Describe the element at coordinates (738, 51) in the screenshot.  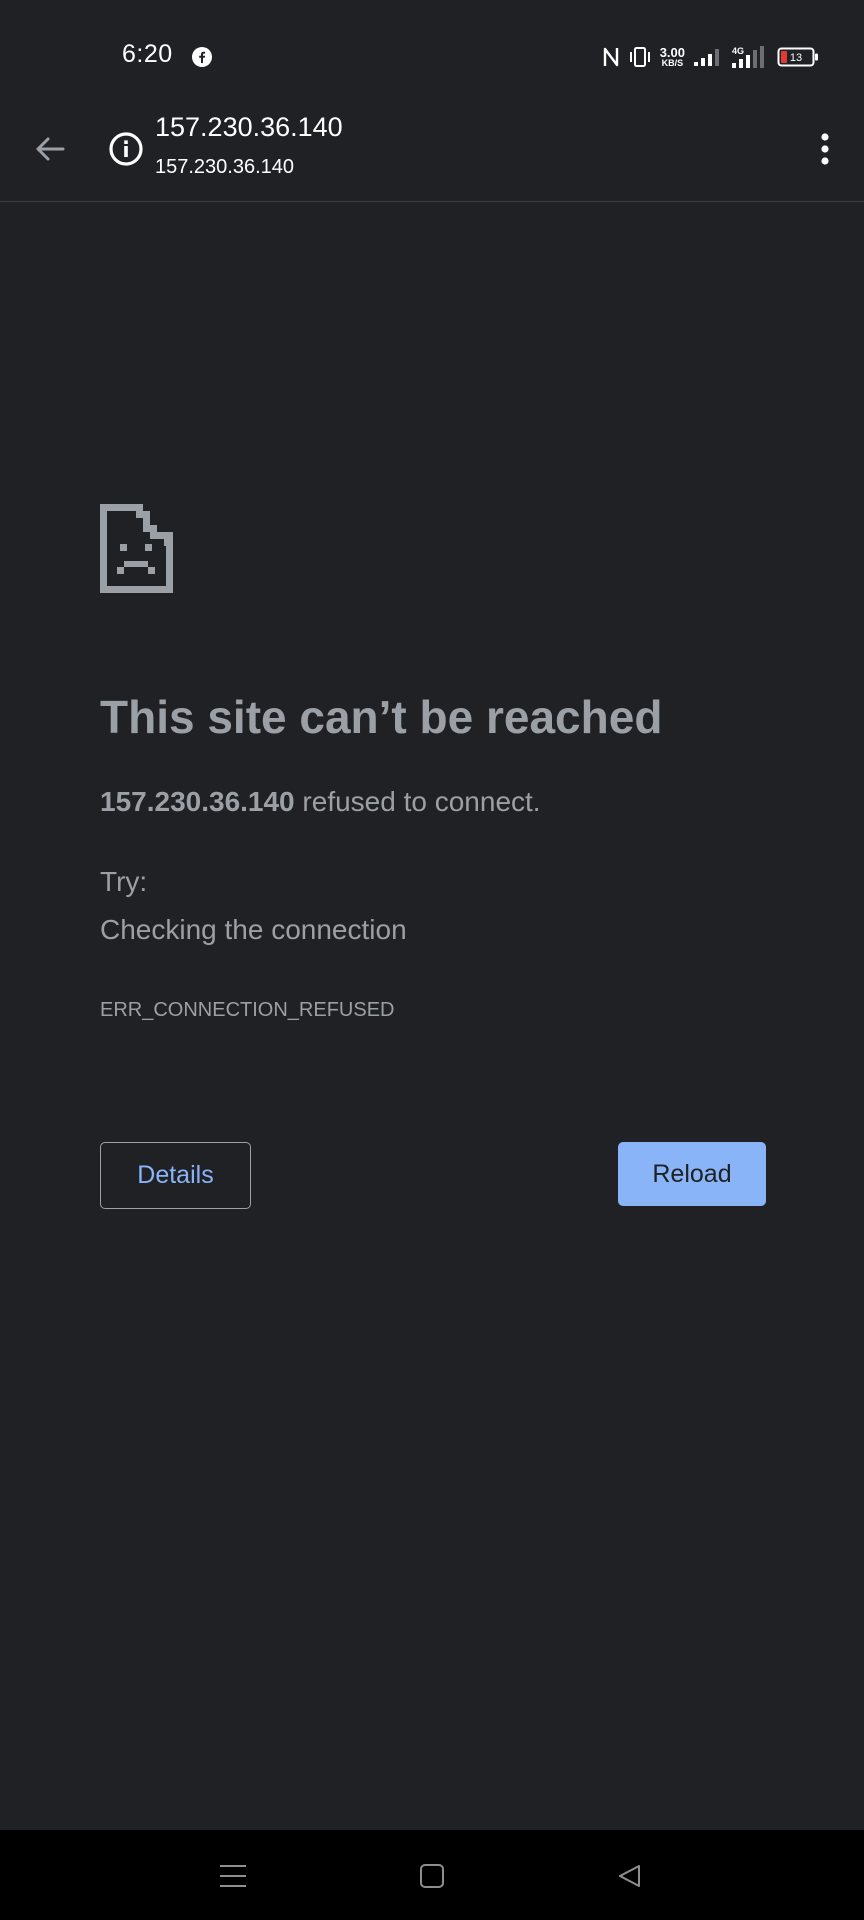
I see `network-type-label: 4G` at that location.